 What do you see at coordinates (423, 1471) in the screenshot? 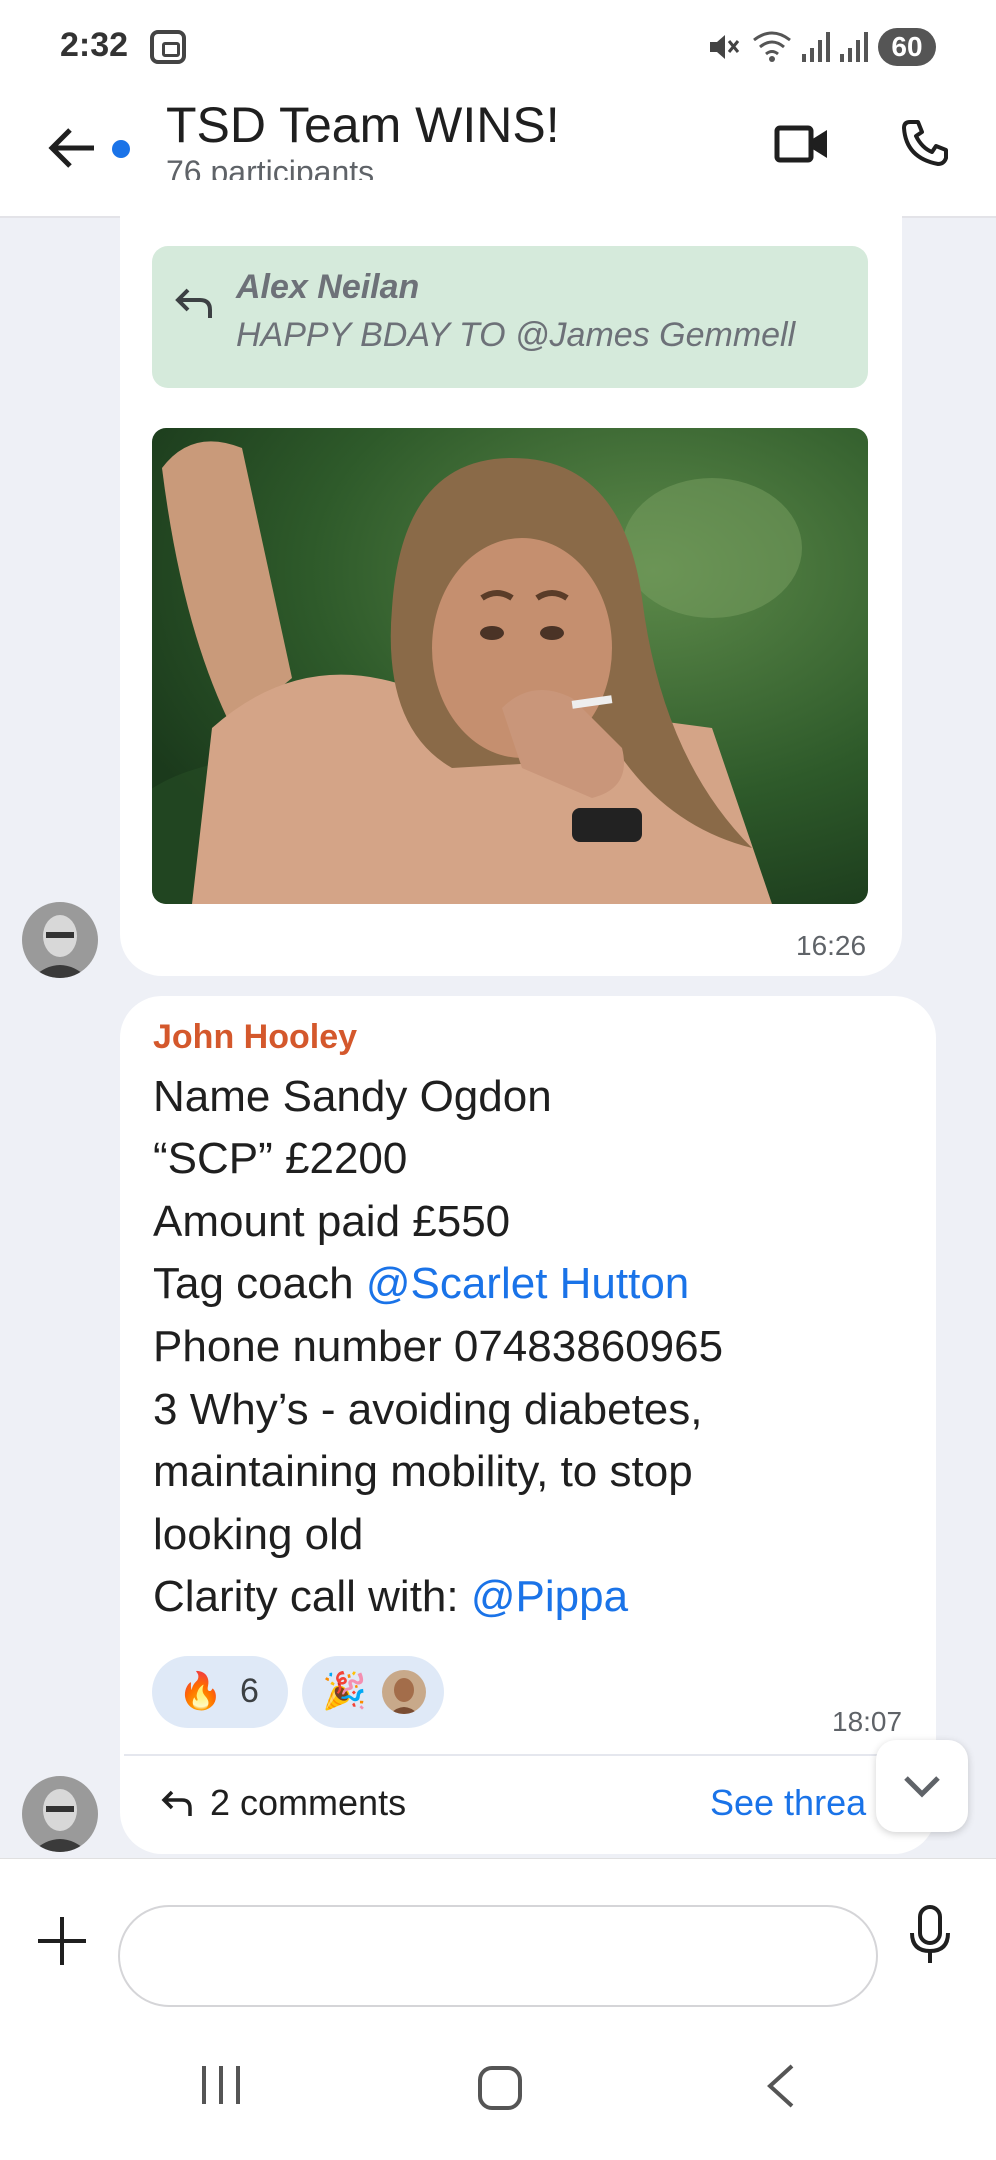
I see `message-line: maintaining mobility, to stop` at bounding box center [423, 1471].